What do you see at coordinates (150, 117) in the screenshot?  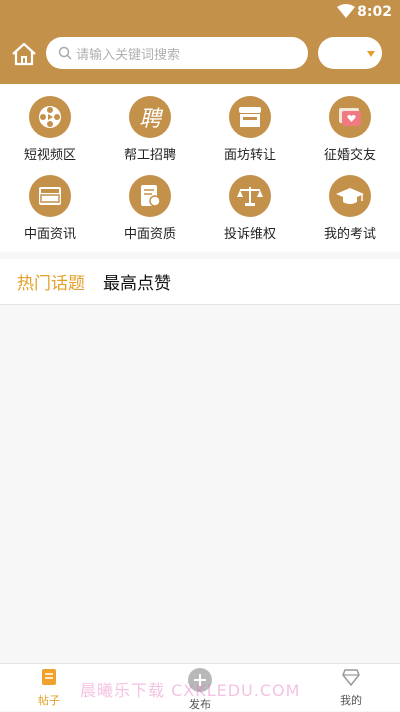 I see `recruit-icon: 聘` at bounding box center [150, 117].